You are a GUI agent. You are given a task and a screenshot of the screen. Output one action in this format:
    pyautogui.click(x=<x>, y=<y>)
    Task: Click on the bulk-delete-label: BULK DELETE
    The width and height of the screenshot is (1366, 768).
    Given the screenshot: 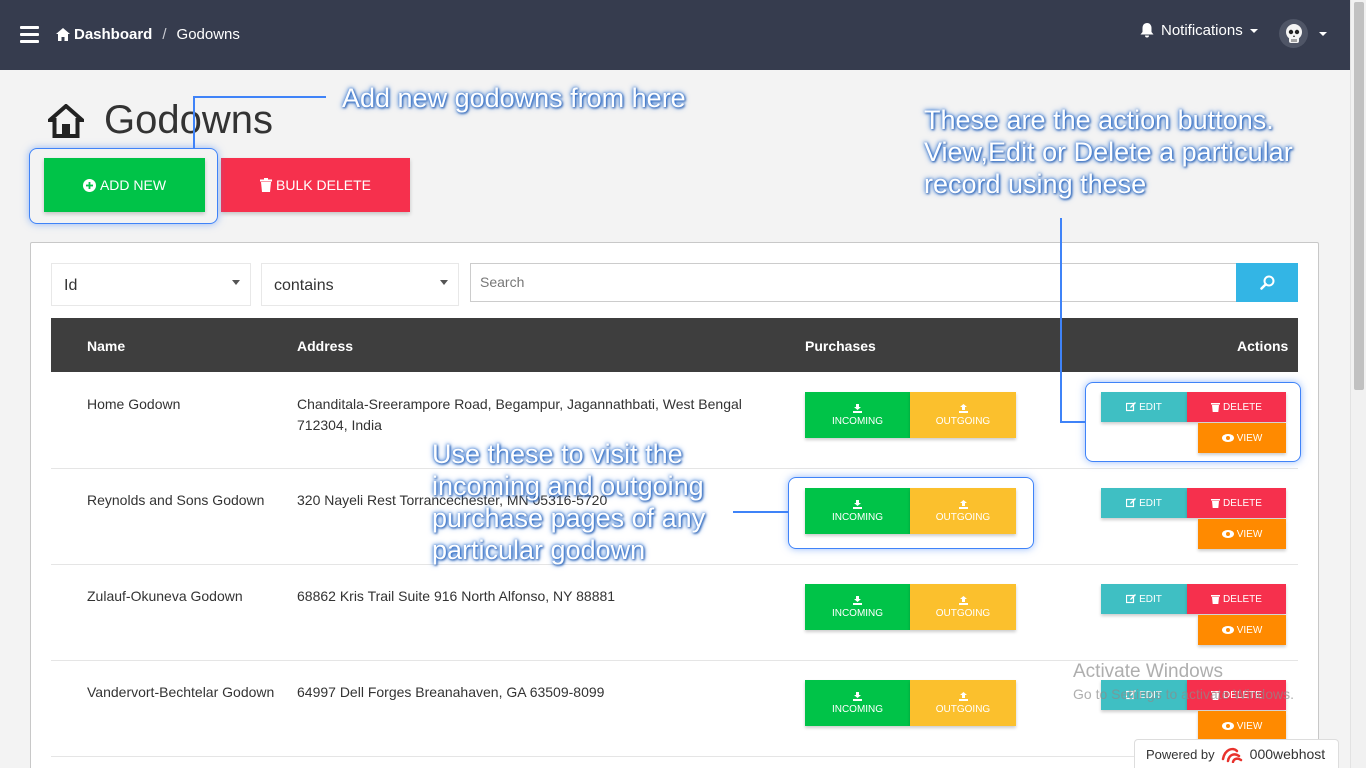 What is the action you would take?
    pyautogui.click(x=323, y=185)
    